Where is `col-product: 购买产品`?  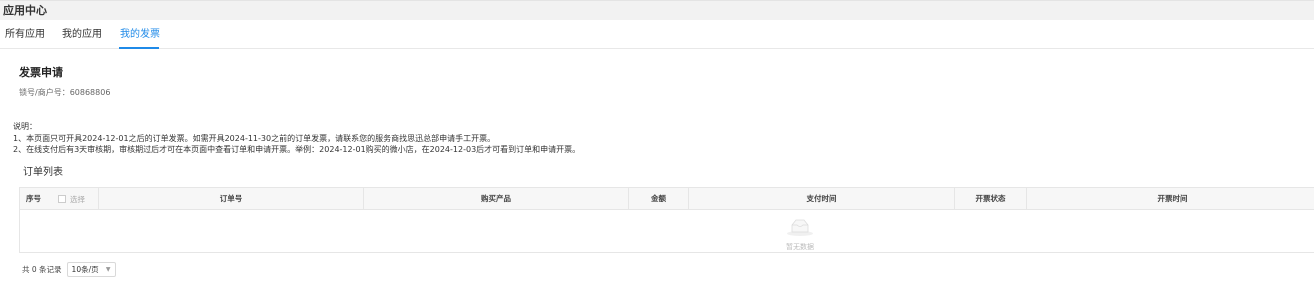 col-product: 购买产品 is located at coordinates (496, 199).